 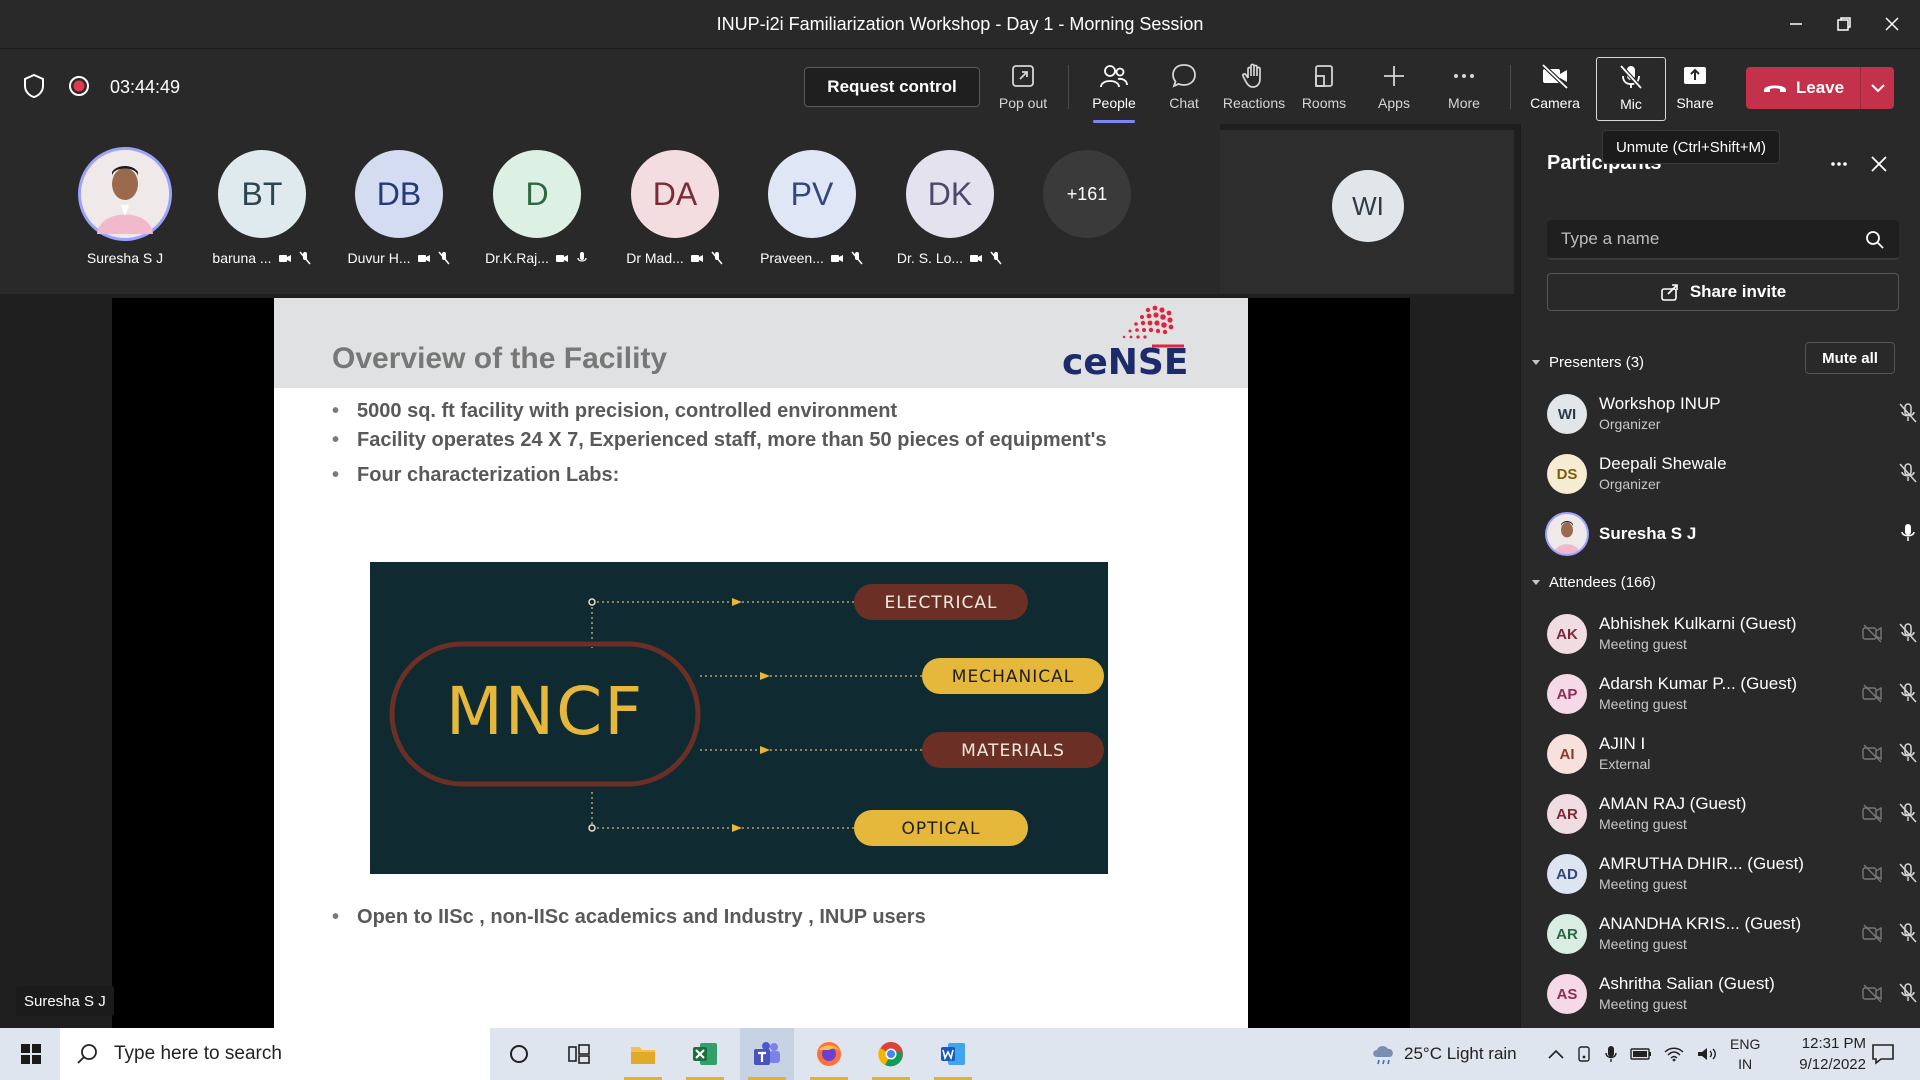 What do you see at coordinates (1796, 24) in the screenshot?
I see `minimize-button` at bounding box center [1796, 24].